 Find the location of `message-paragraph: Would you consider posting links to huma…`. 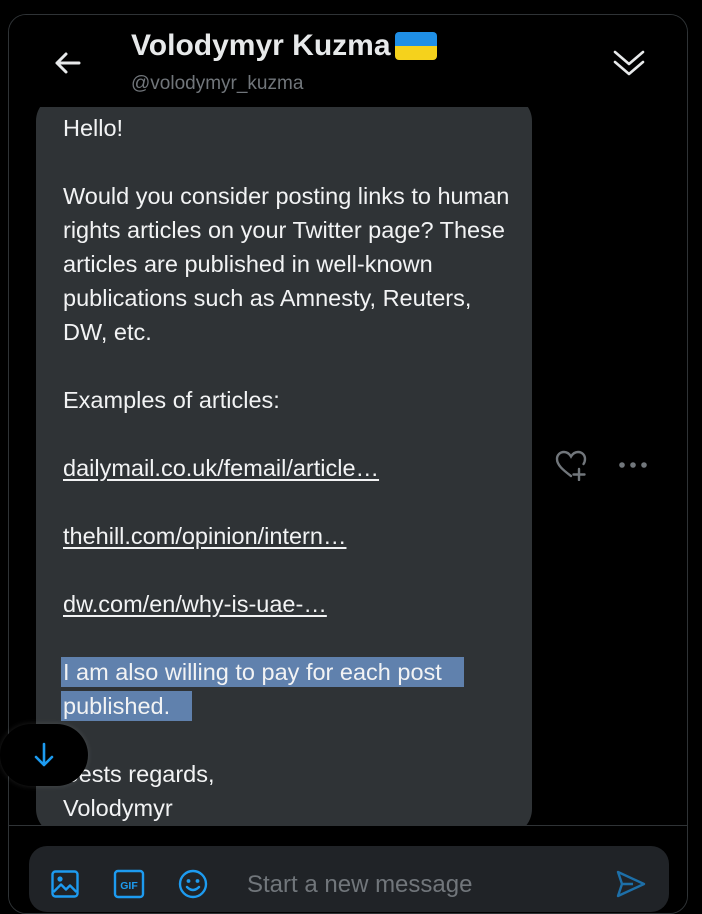

message-paragraph: Would you consider posting links to huma… is located at coordinates (286, 264).